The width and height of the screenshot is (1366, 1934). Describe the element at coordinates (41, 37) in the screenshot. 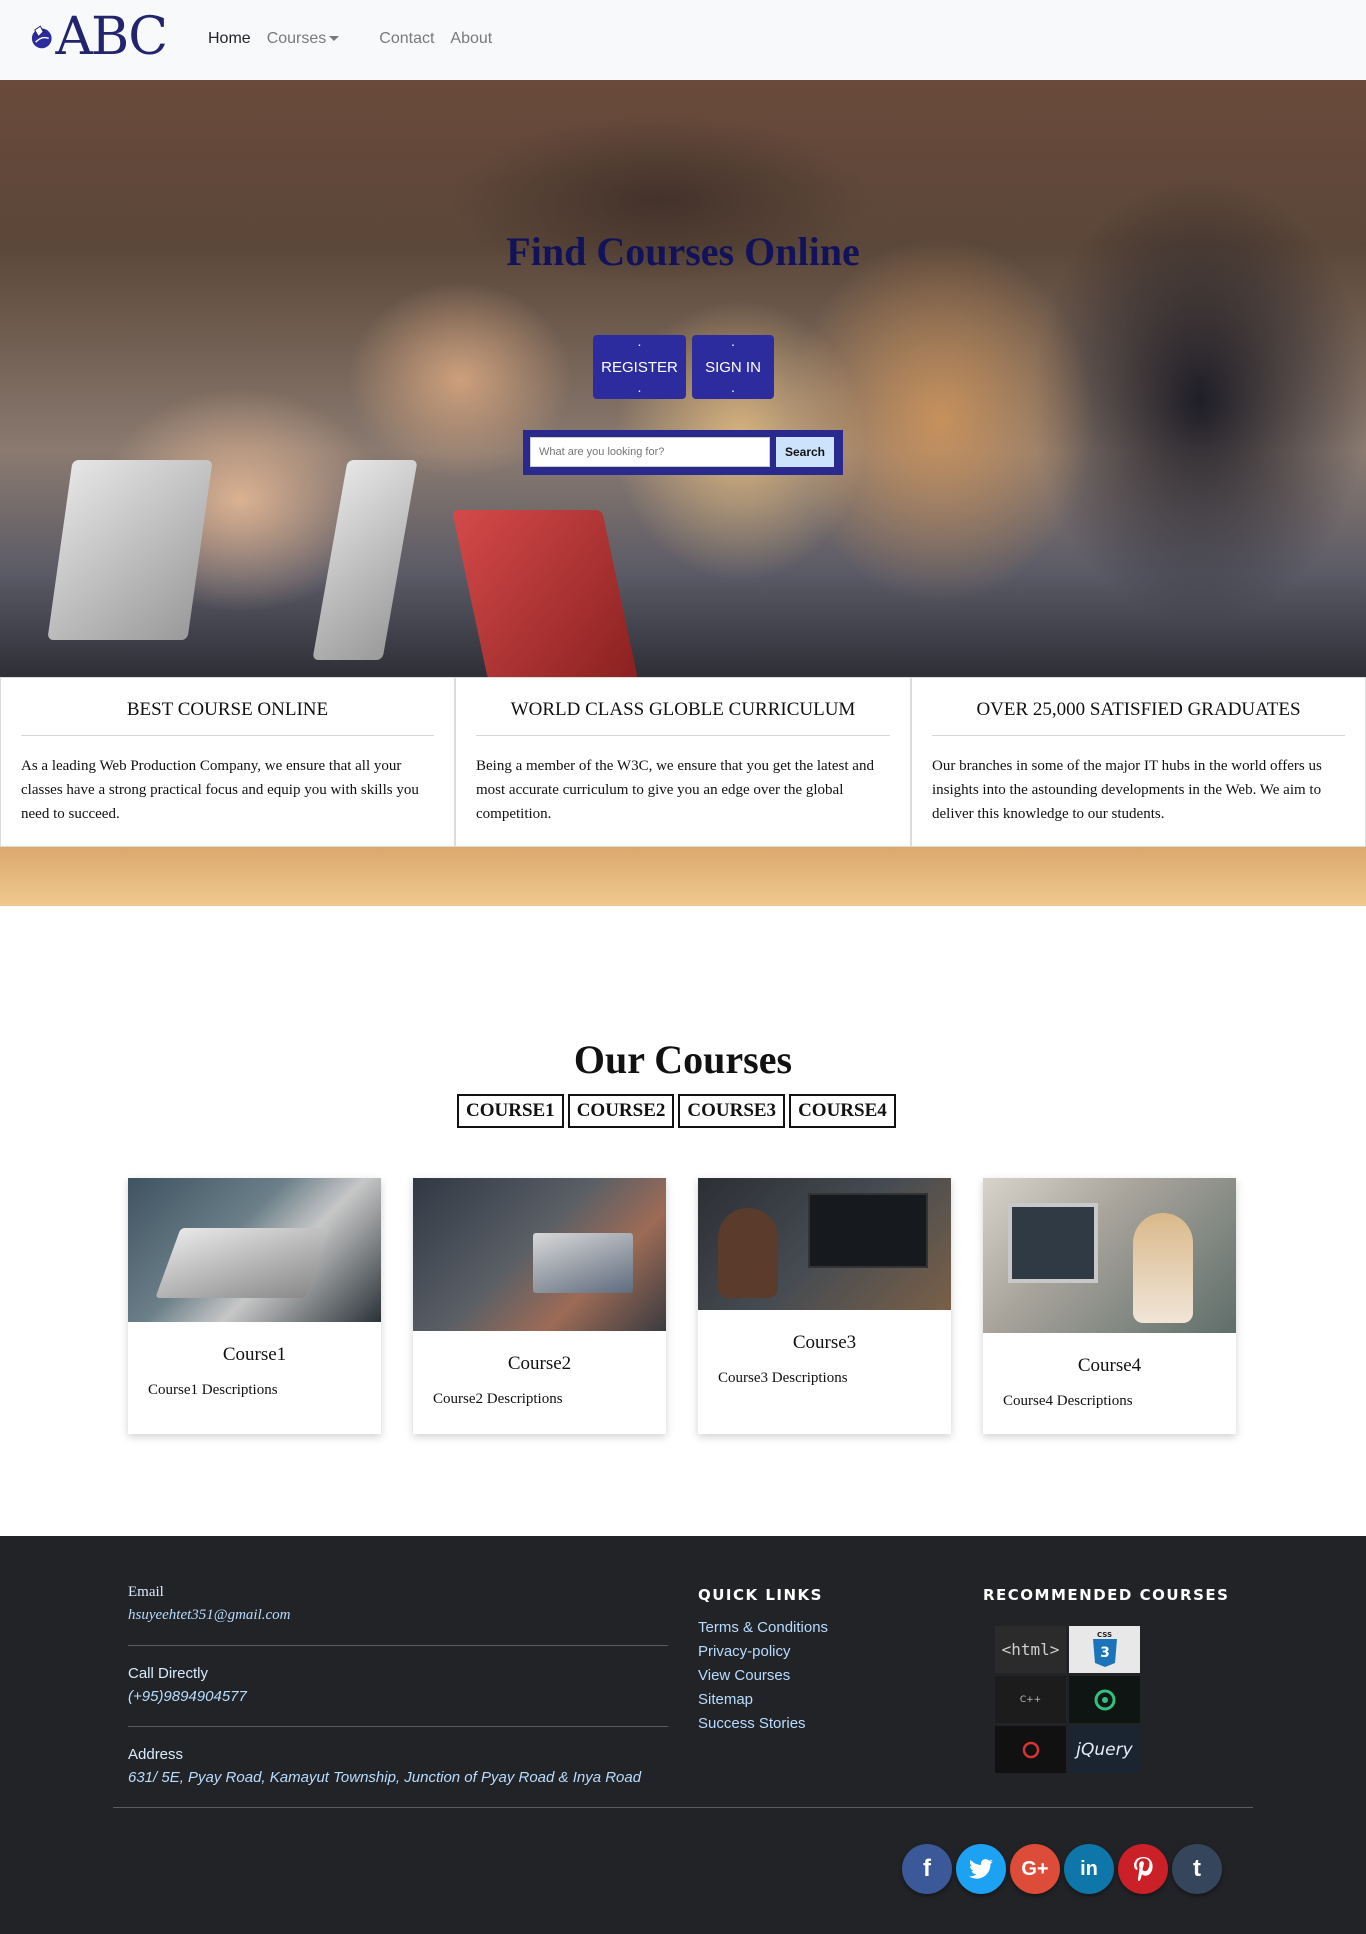

I see `logo-mark-icon` at that location.